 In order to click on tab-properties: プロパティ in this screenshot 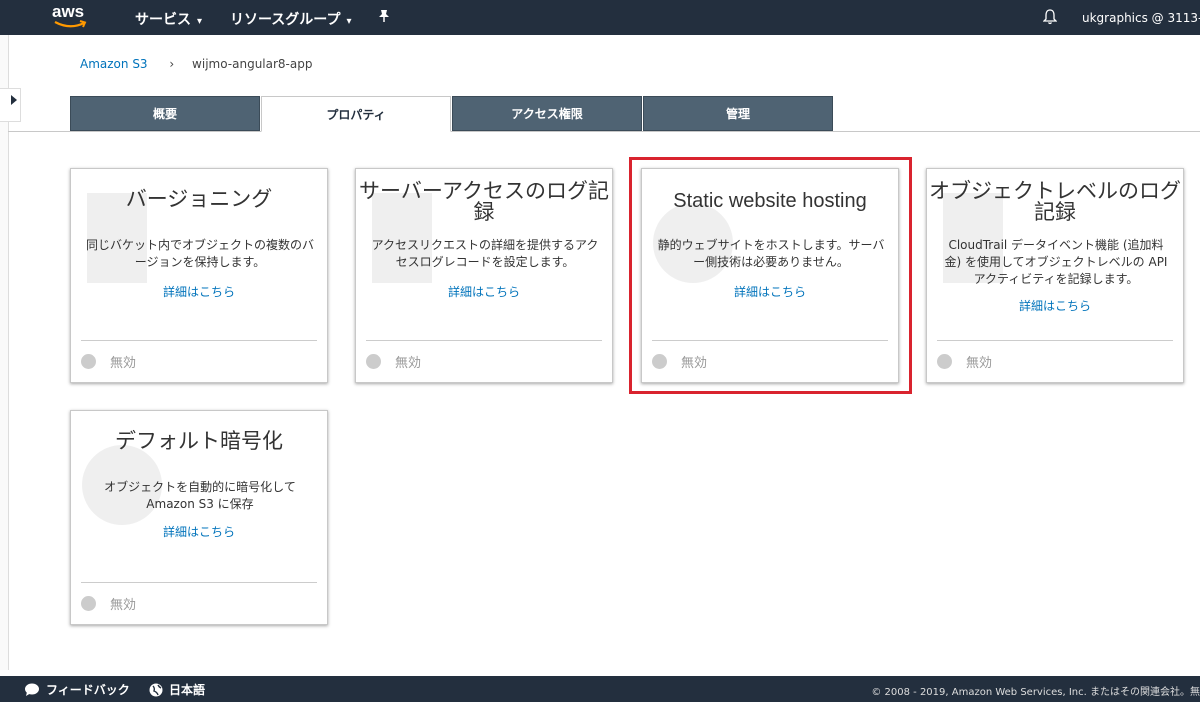, I will do `click(356, 114)`.